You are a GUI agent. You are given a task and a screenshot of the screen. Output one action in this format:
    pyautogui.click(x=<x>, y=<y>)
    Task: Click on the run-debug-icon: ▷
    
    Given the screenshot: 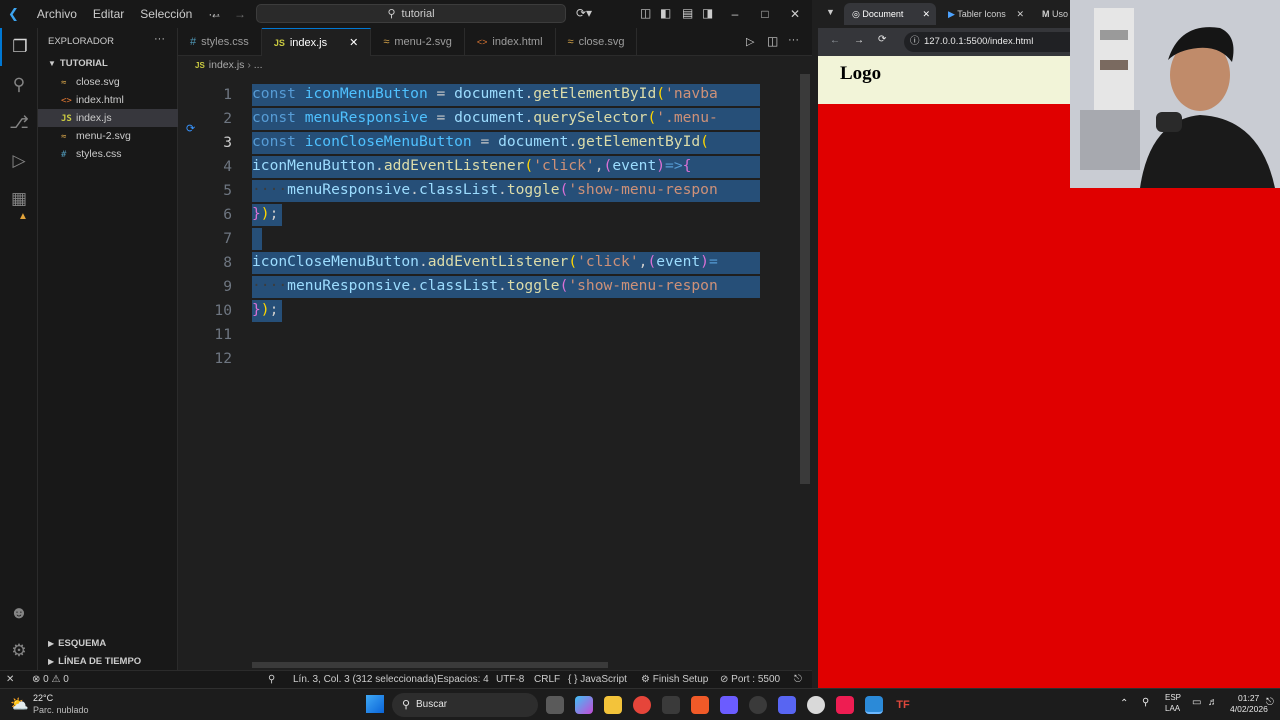 What is the action you would take?
    pyautogui.click(x=19, y=161)
    